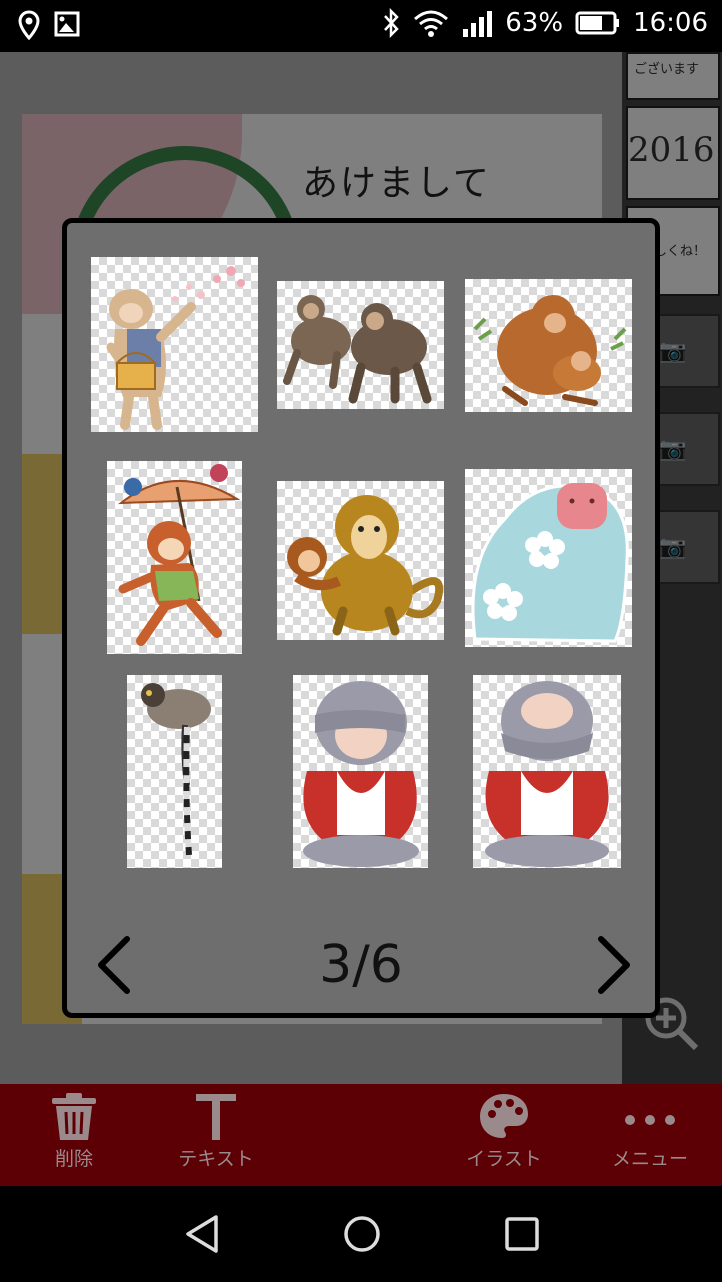  What do you see at coordinates (650, 1135) in the screenshot?
I see `menu-button: メニュー` at bounding box center [650, 1135].